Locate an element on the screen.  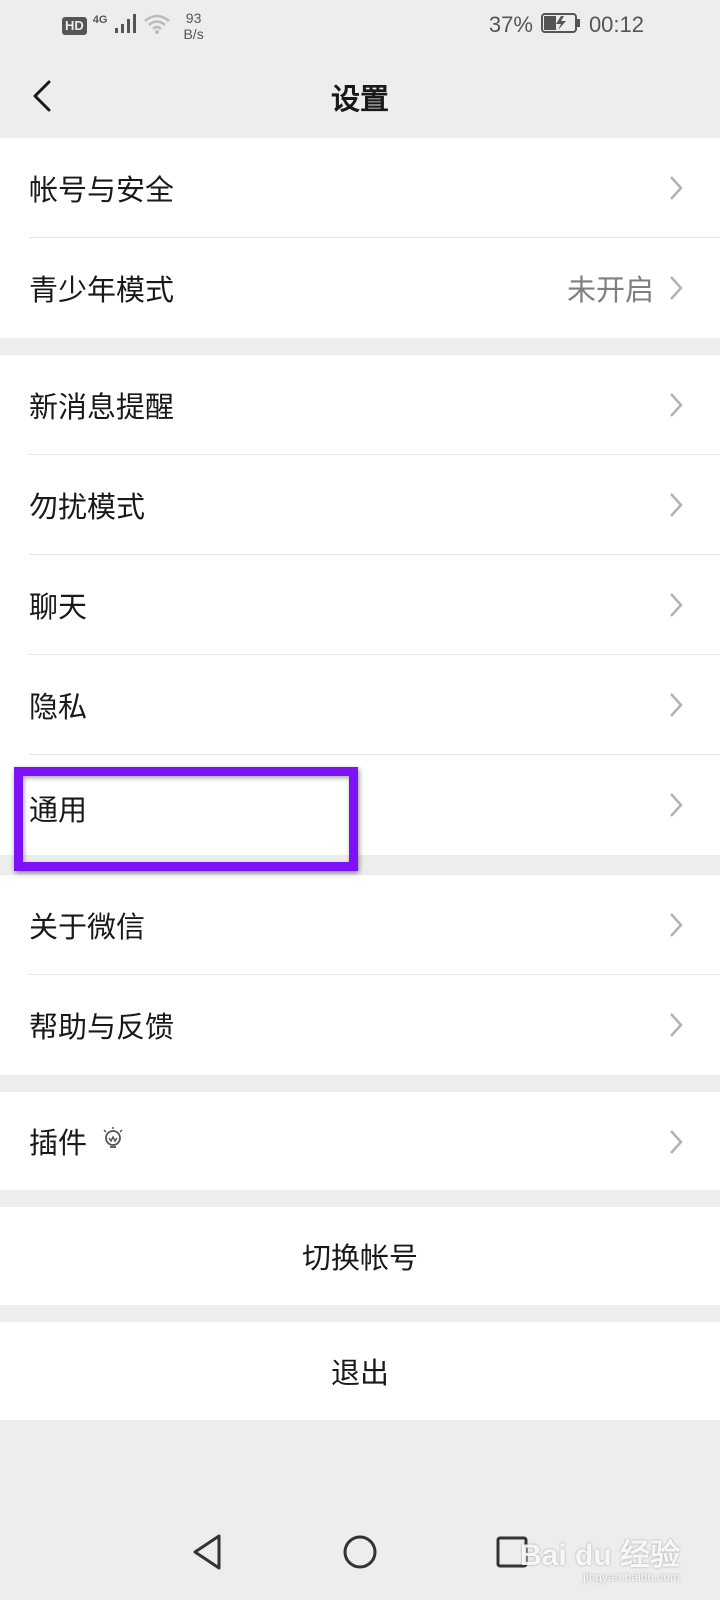
system-back-button is located at coordinates (207, 1552).